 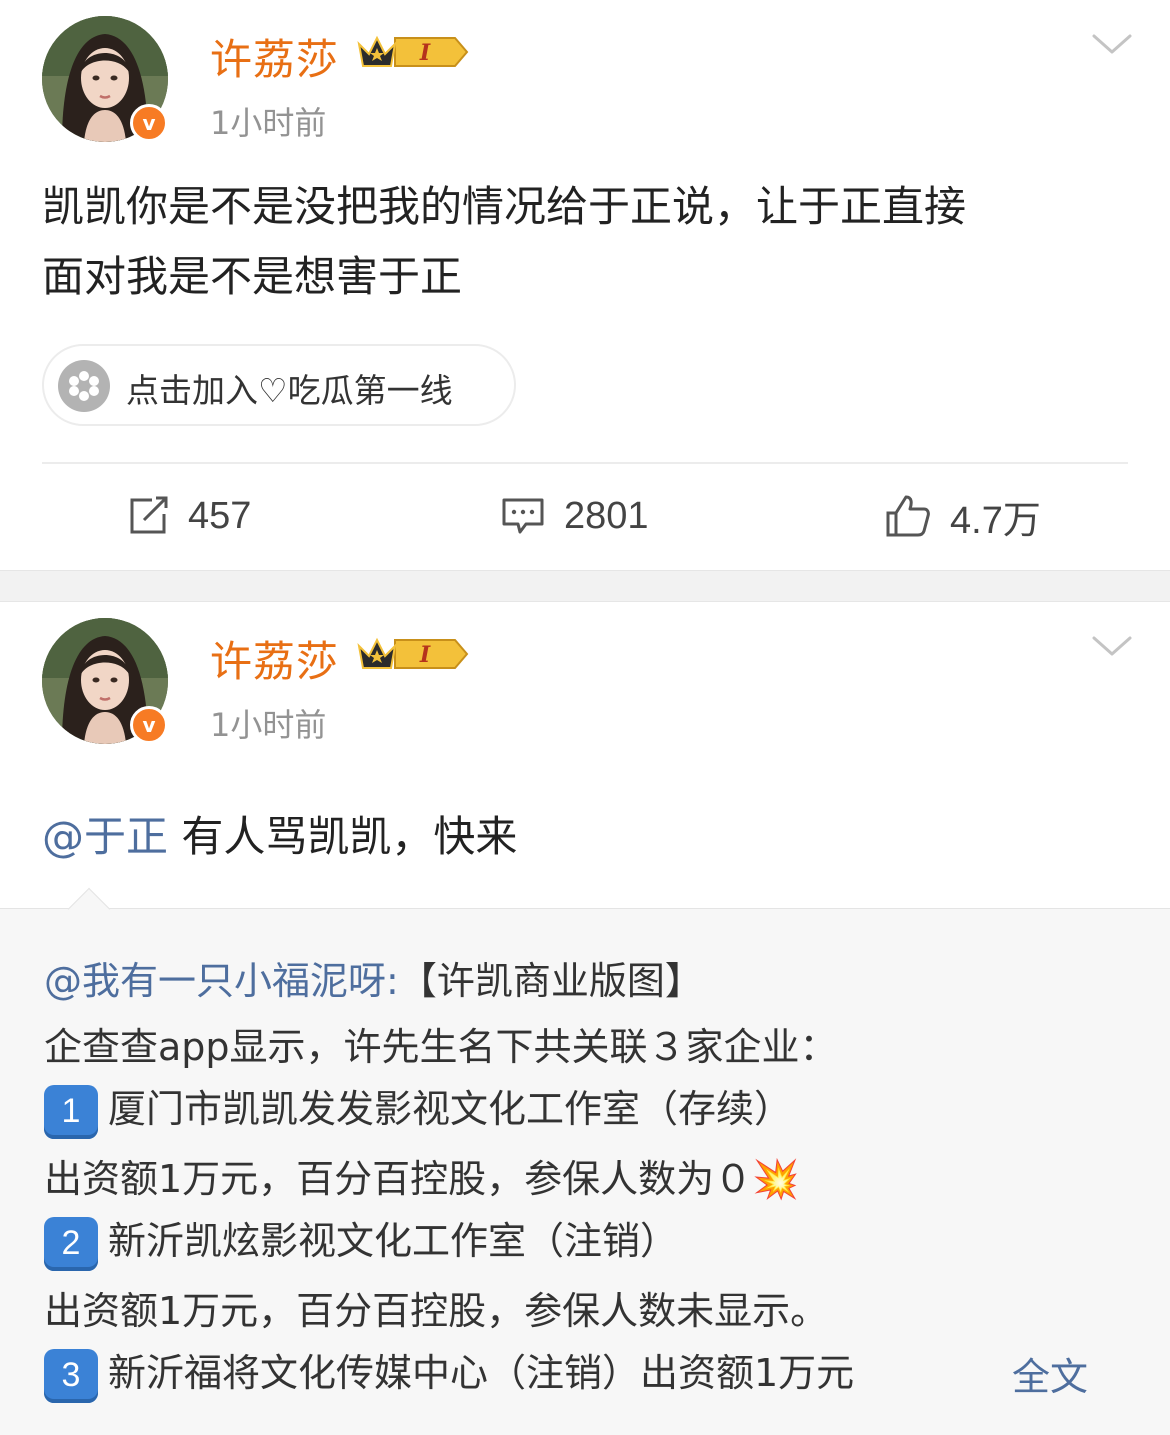 What do you see at coordinates (105, 836) in the screenshot?
I see `mention-link: @于正` at bounding box center [105, 836].